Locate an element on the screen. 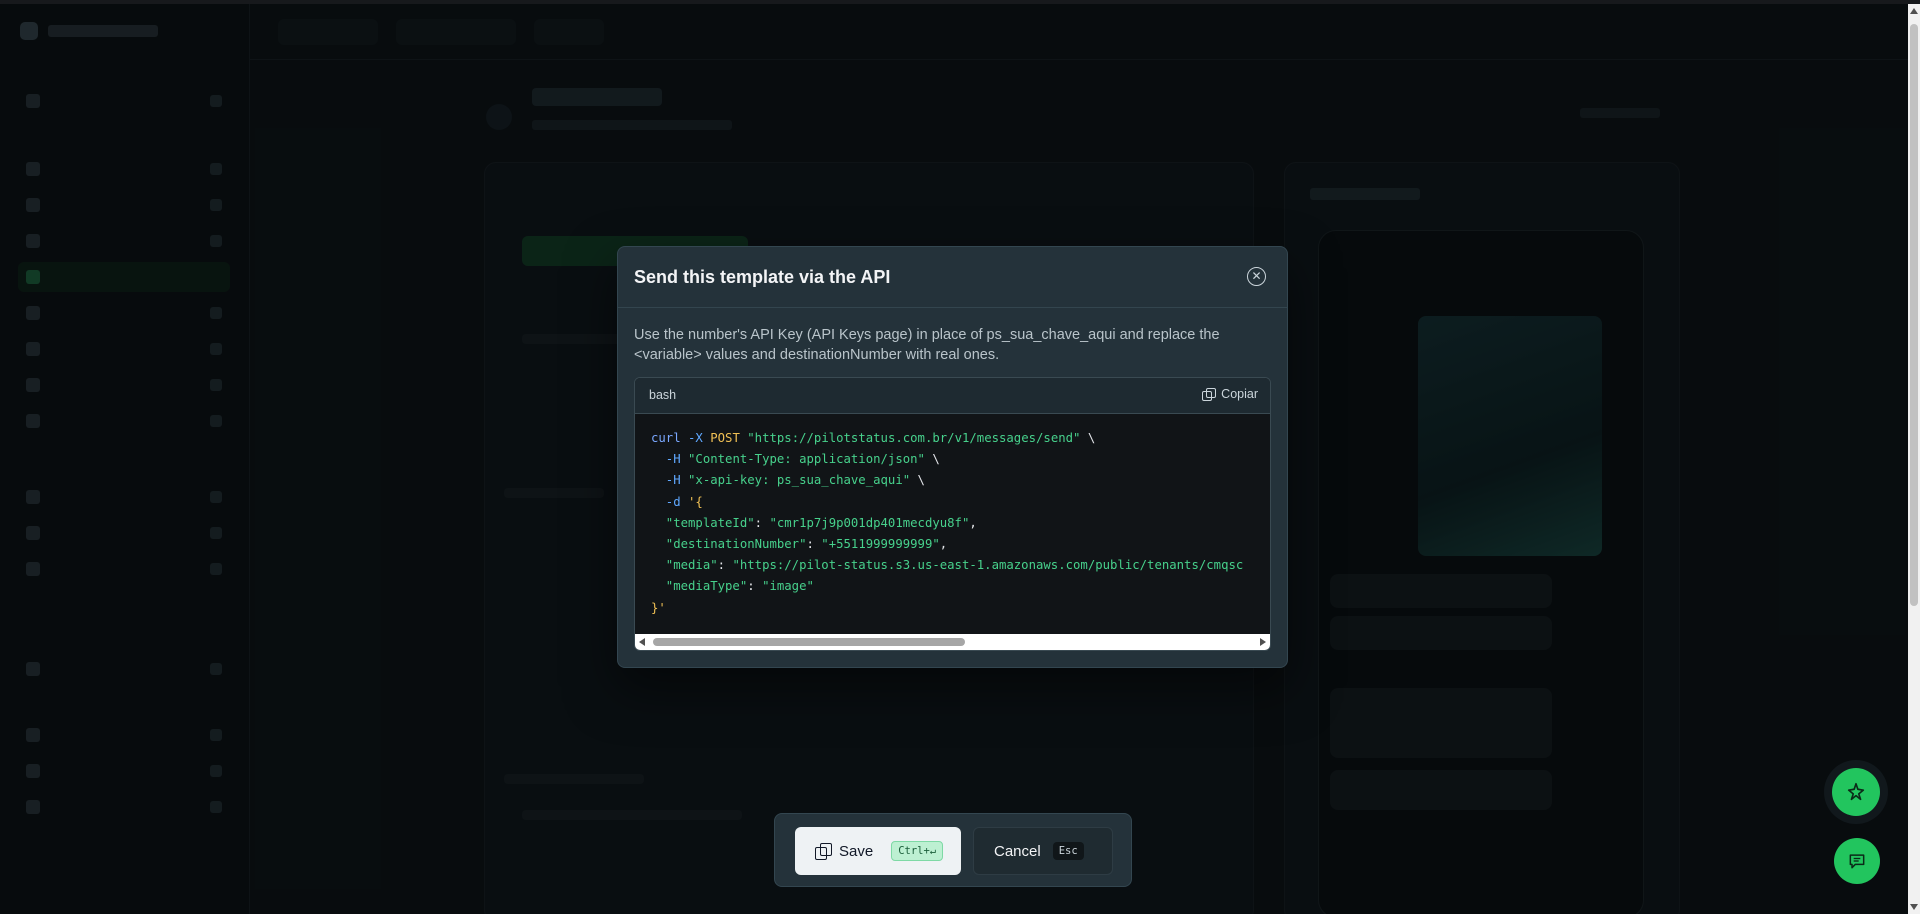  code-horizontal-scrollbar is located at coordinates (952, 642).